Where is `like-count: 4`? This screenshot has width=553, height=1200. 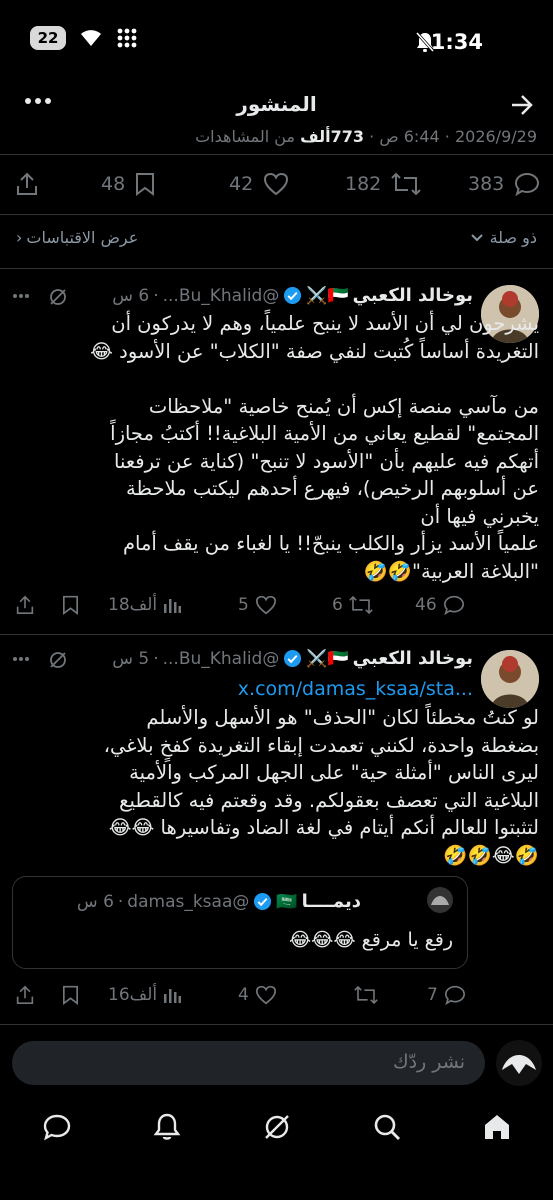
like-count: 4 is located at coordinates (243, 995).